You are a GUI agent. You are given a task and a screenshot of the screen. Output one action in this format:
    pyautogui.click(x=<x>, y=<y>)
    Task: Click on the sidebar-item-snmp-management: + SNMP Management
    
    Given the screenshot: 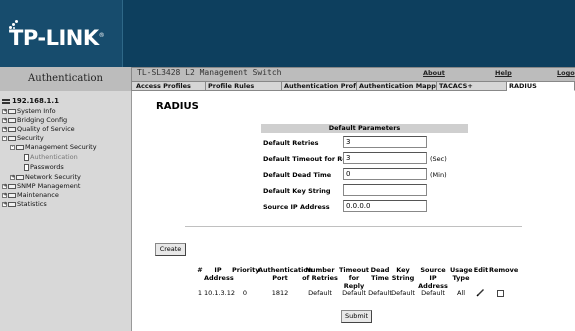 What is the action you would take?
    pyautogui.click(x=41, y=186)
    